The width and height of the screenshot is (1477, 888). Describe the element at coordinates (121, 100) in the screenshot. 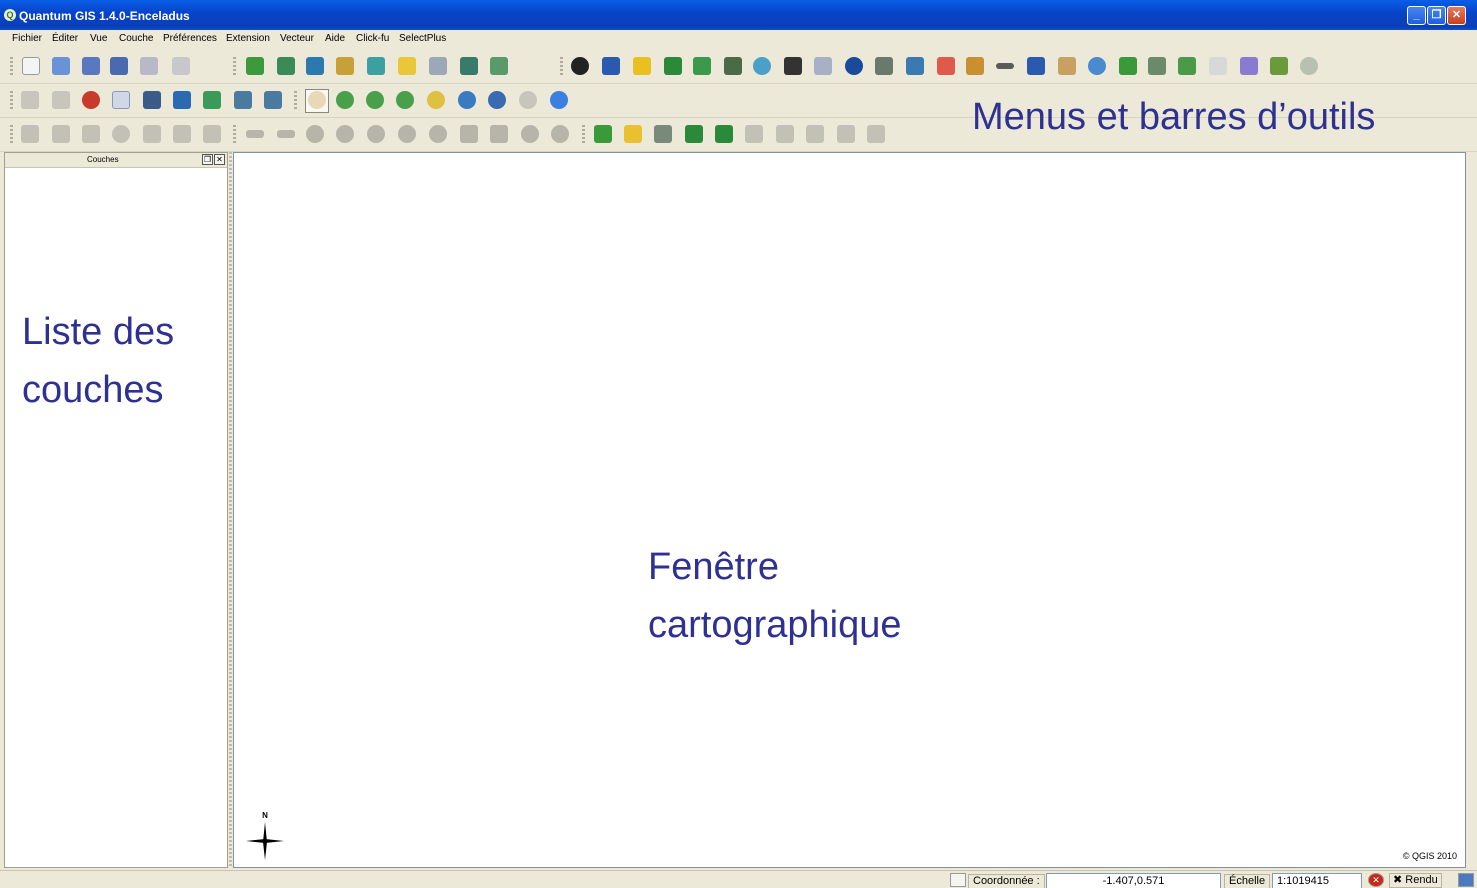

I see `attribute-table-icon` at that location.